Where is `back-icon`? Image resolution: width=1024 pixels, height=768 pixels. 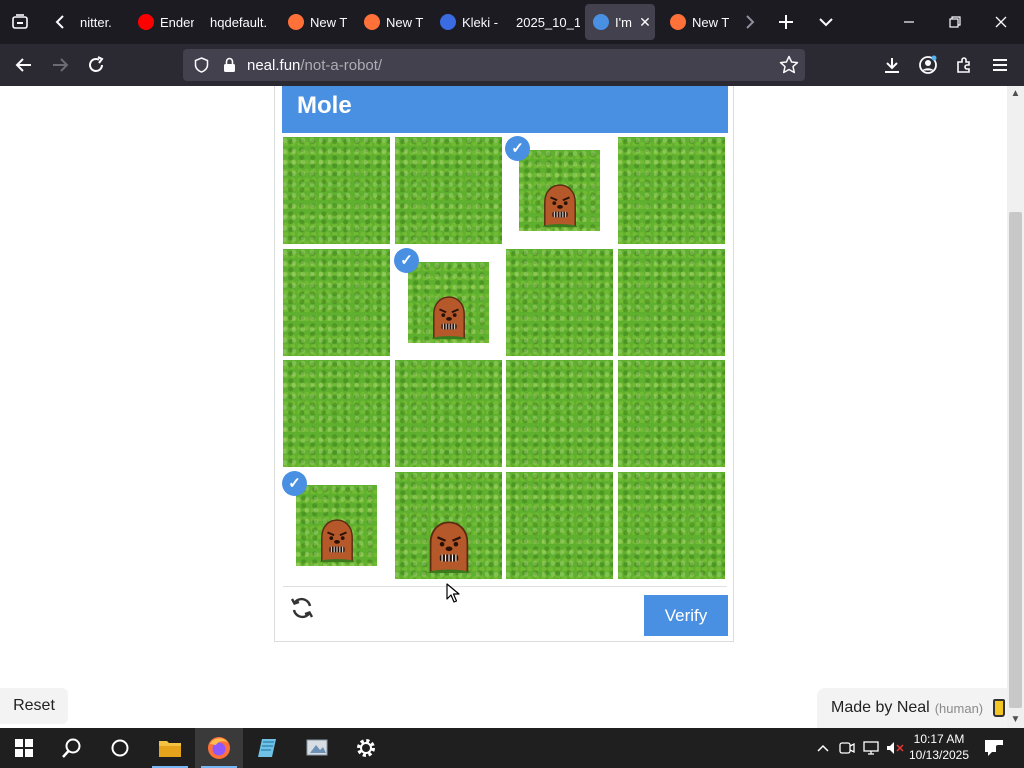 back-icon is located at coordinates (24, 65).